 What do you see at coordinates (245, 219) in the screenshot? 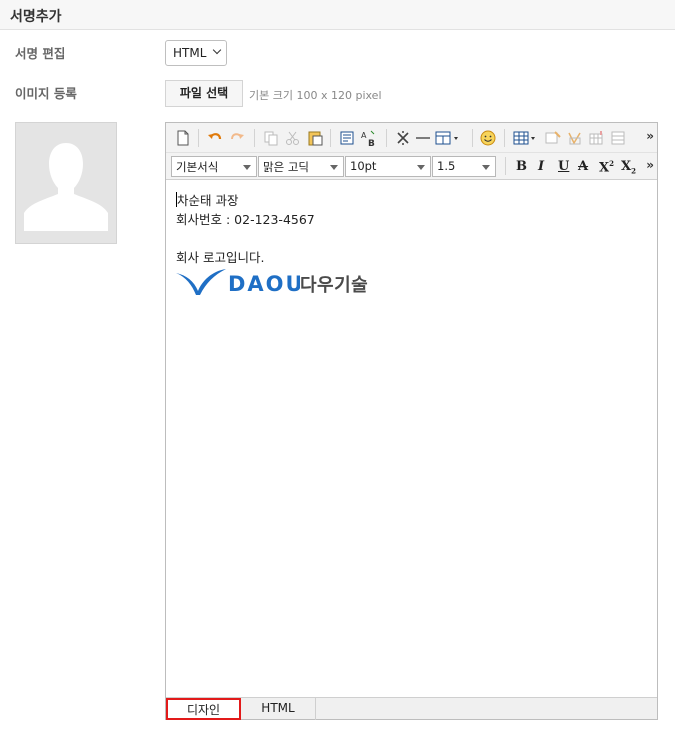
I see `content-line-2: 회사번호 : 02-123-4567` at bounding box center [245, 219].